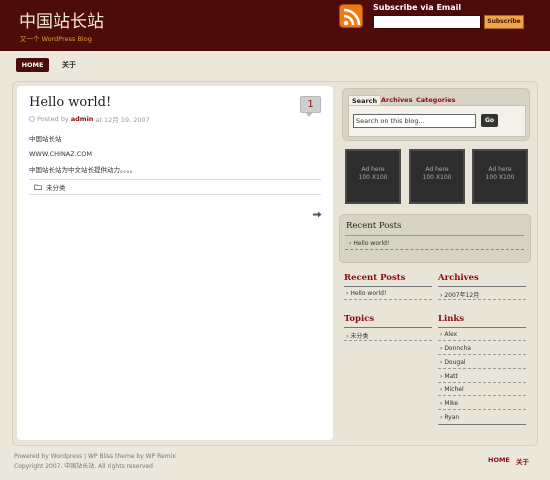  I want to click on link-item: › Dougal, so click(453, 362).